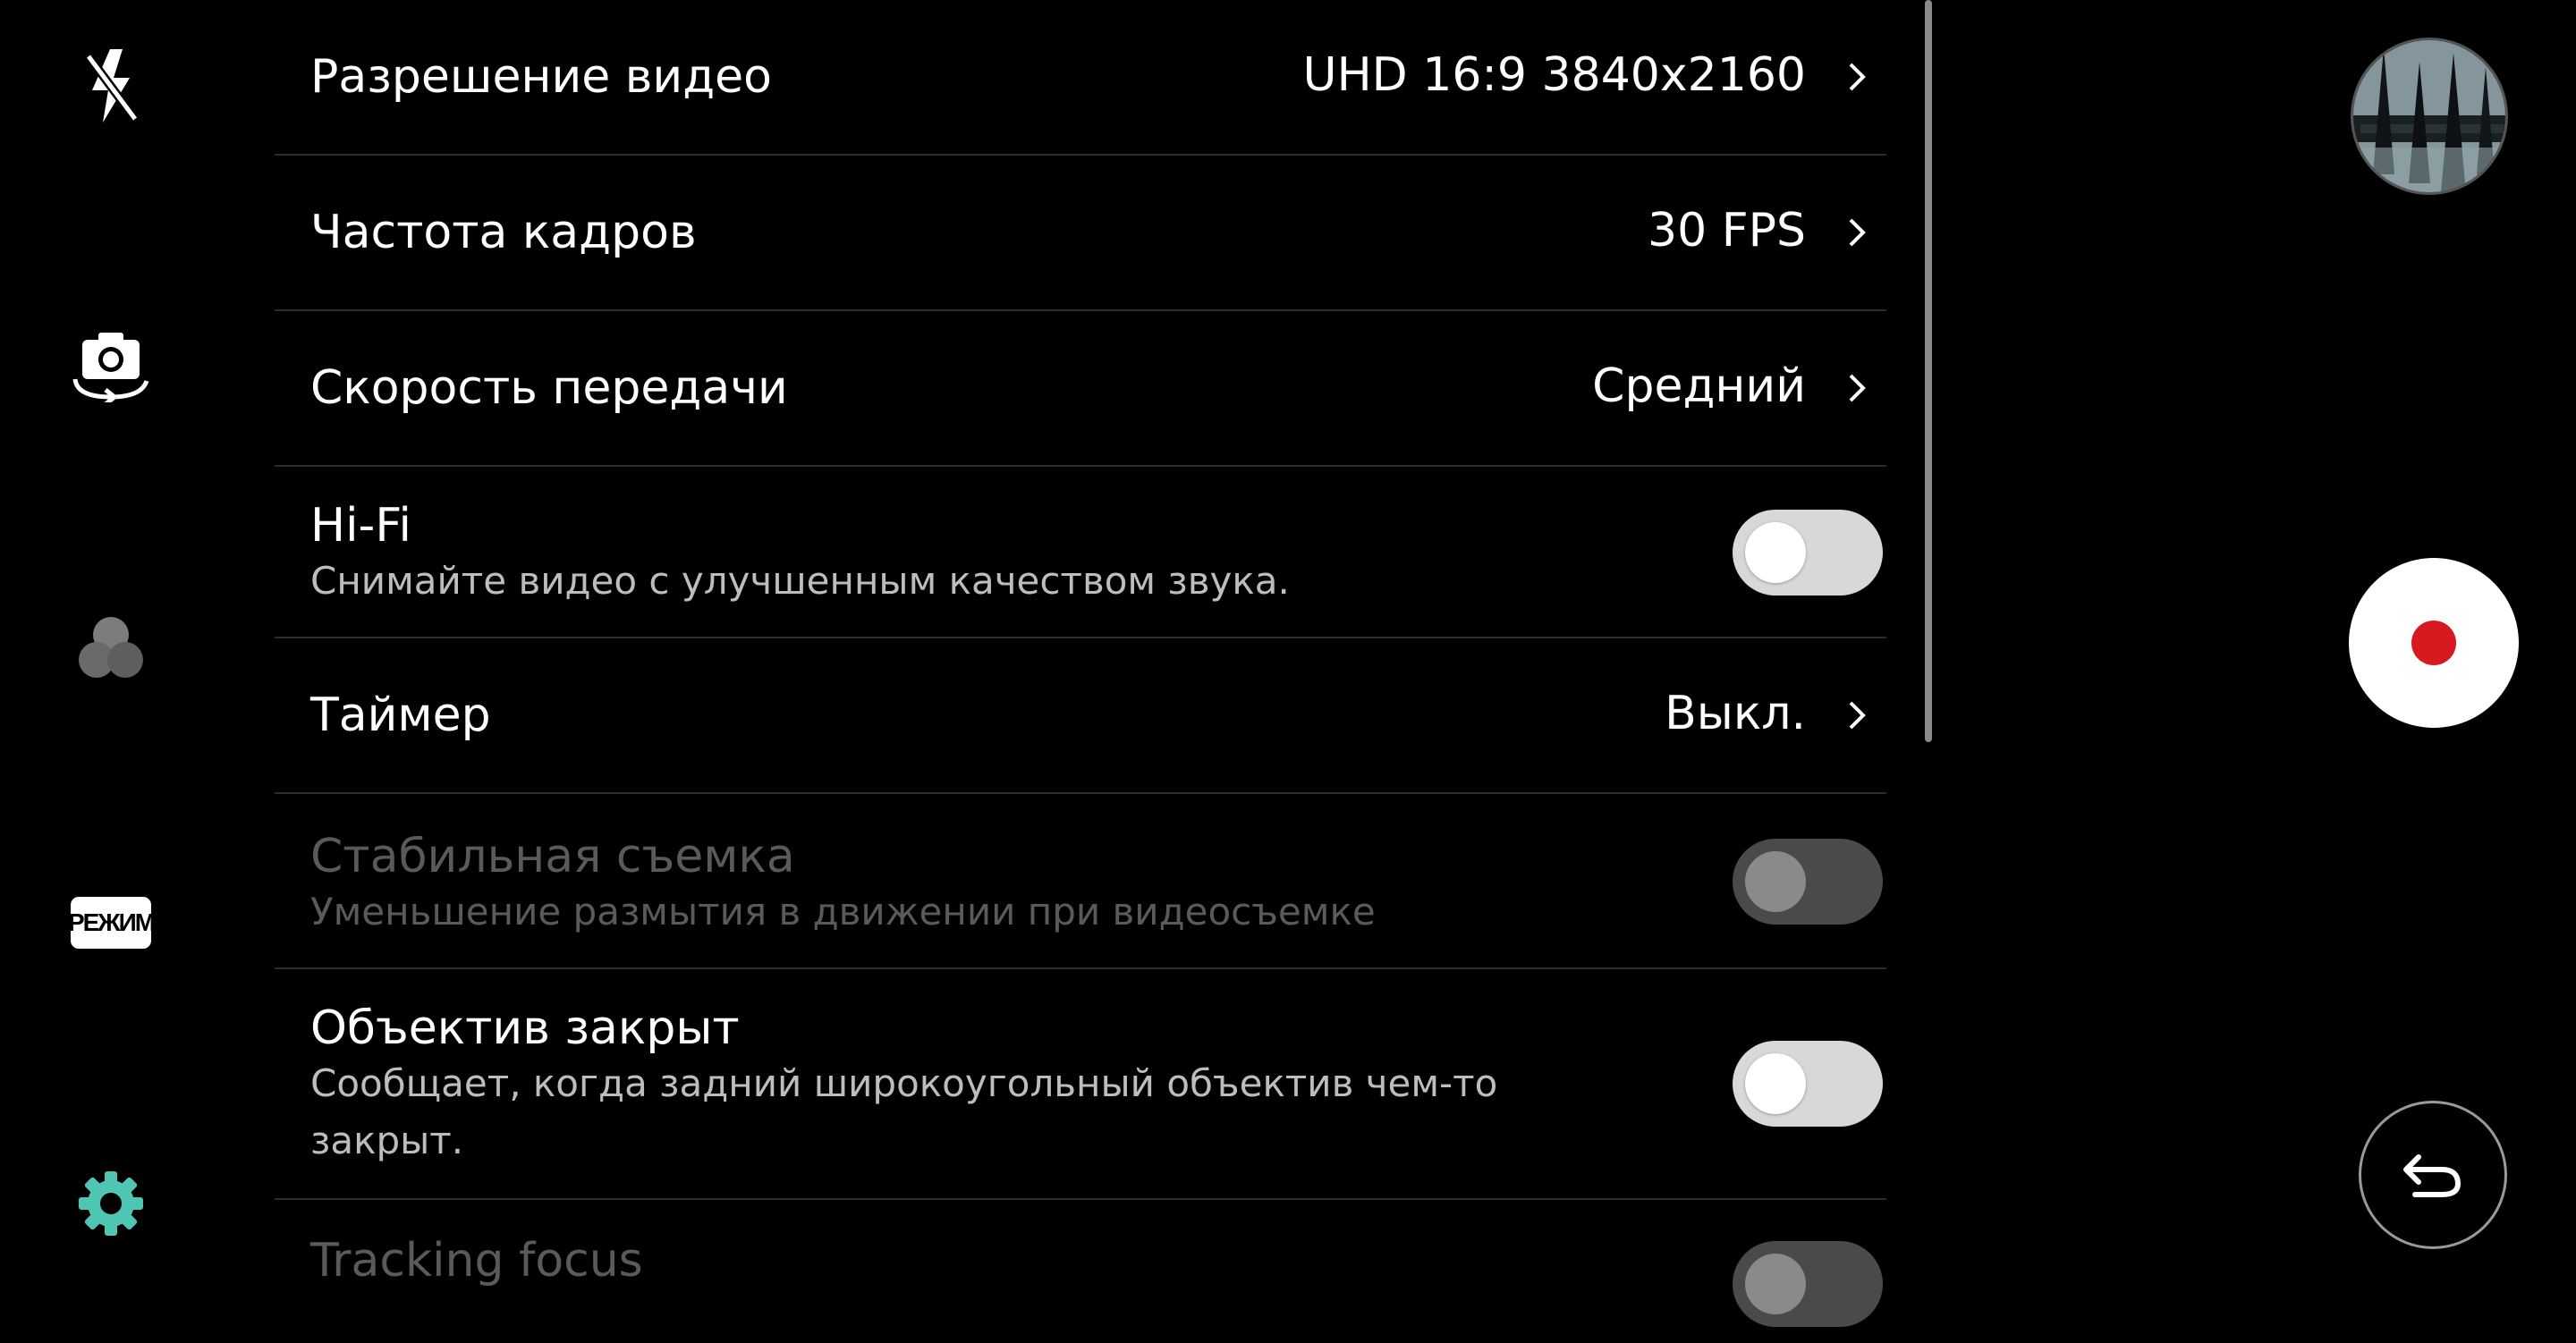 Image resolution: width=2576 pixels, height=1343 pixels. Describe the element at coordinates (1735, 714) in the screenshot. I see `setting-value: Выкл.` at that location.